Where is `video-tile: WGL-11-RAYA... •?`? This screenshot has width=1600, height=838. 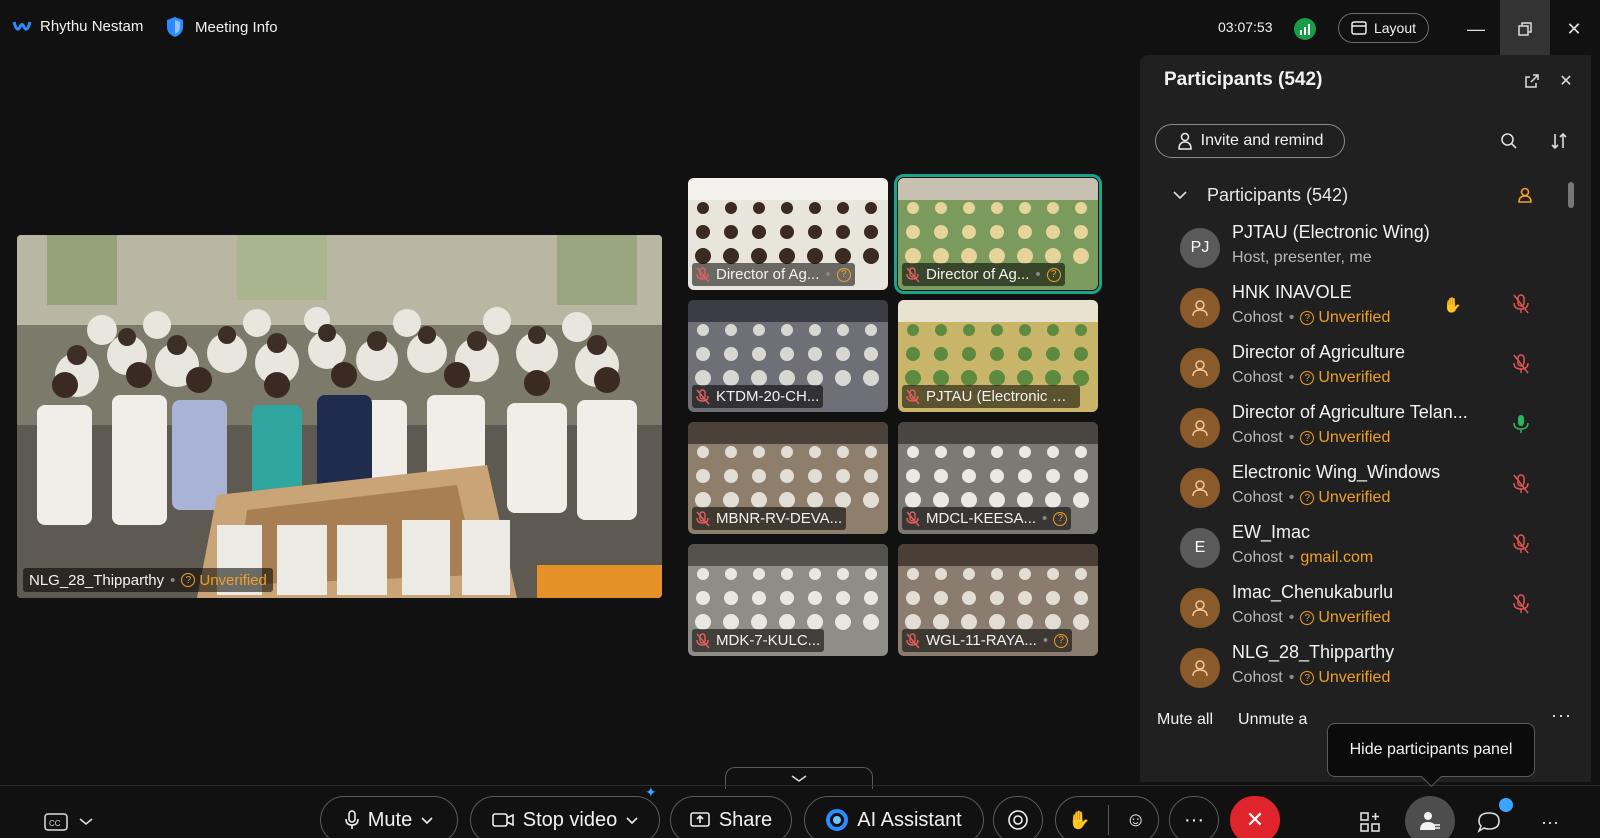
video-tile: WGL-11-RAYA... •? is located at coordinates (998, 600).